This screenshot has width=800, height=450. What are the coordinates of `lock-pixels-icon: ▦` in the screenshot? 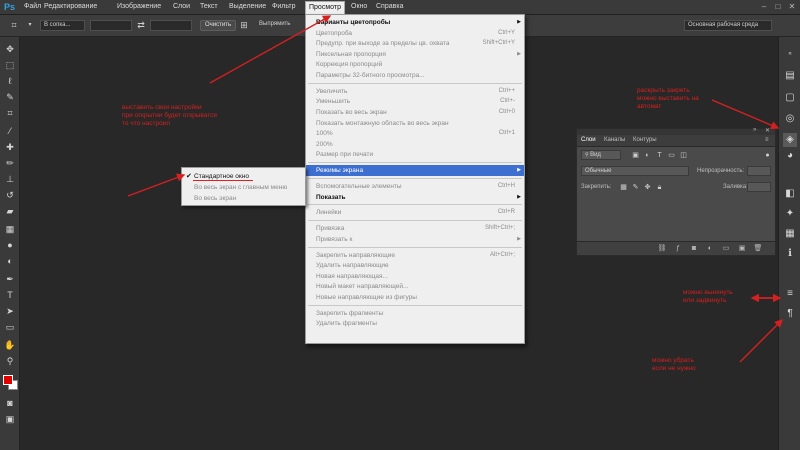 It's located at (623, 187).